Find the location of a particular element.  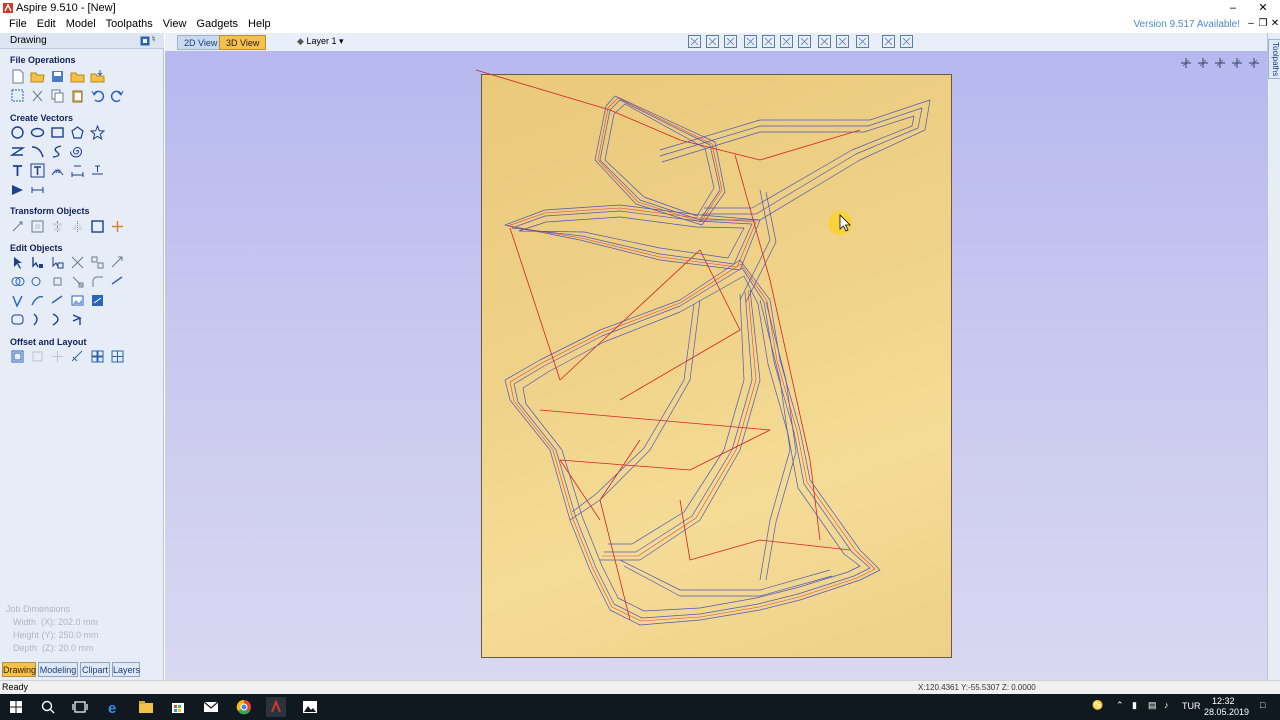

auto-text-icon is located at coordinates (37, 170).